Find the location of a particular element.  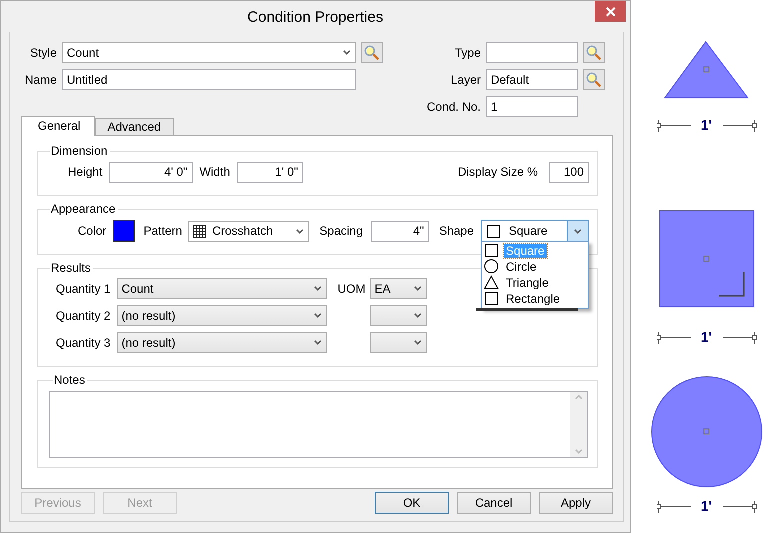

field-label: Type is located at coordinates (467, 53).